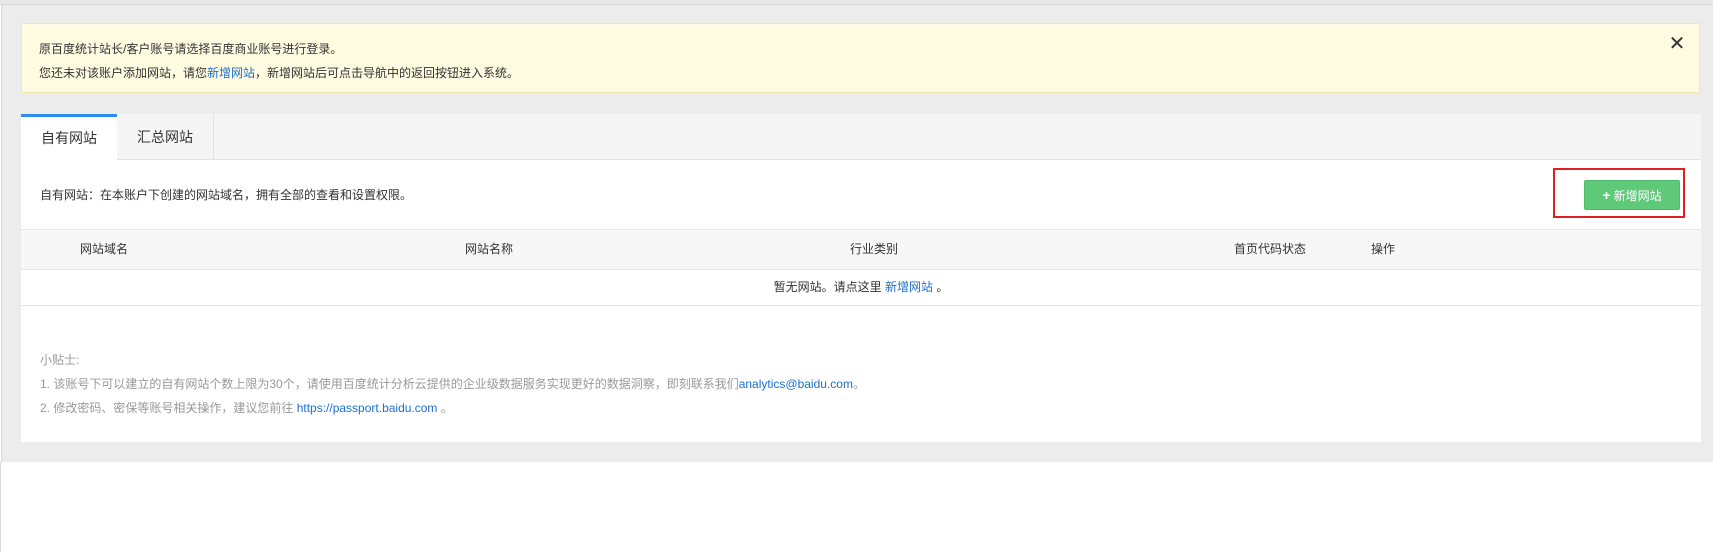 This screenshot has width=1713, height=552. Describe the element at coordinates (387, 73) in the screenshot. I see `notice-line-2-suffix: ，新增网站后可点击导航中的返回按钮进入系统。` at that location.